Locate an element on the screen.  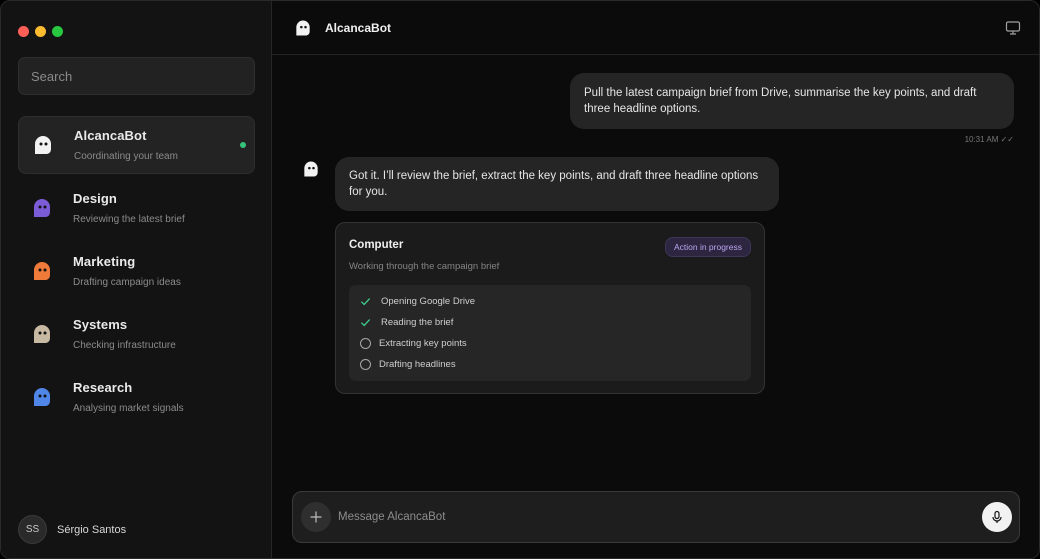
agent-name: Research is located at coordinates (103, 387).